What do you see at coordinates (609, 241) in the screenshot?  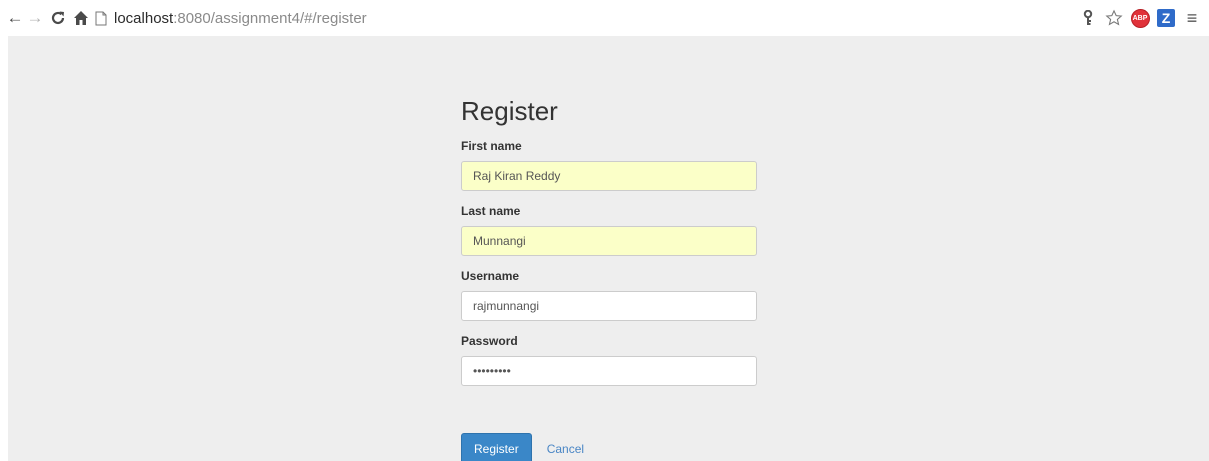 I see `last-name-input: Munnangi` at bounding box center [609, 241].